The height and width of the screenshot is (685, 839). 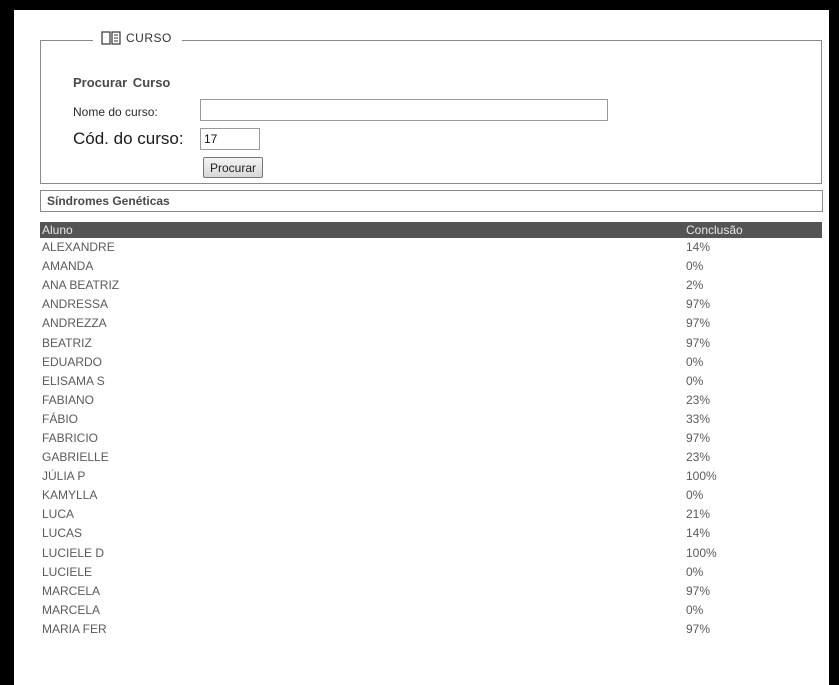 What do you see at coordinates (68, 266) in the screenshot?
I see `student-name-cell: AMANDA` at bounding box center [68, 266].